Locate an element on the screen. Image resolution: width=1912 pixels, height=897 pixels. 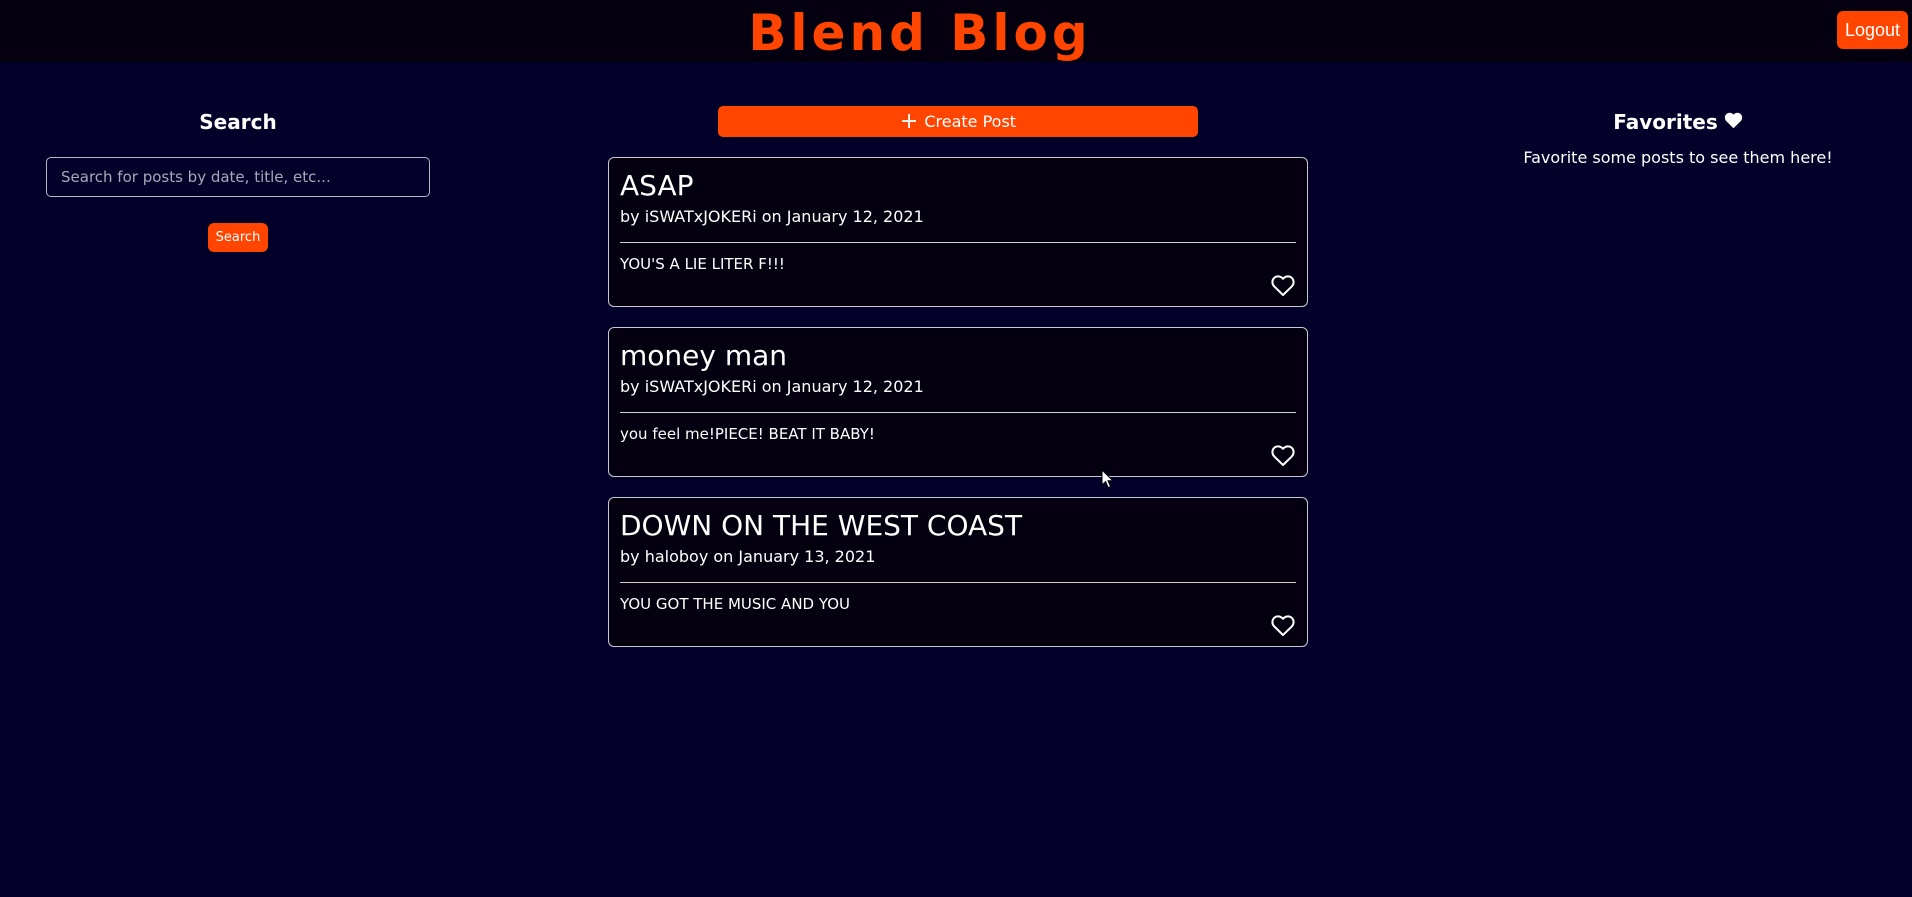
plus-icon: + is located at coordinates (909, 121).